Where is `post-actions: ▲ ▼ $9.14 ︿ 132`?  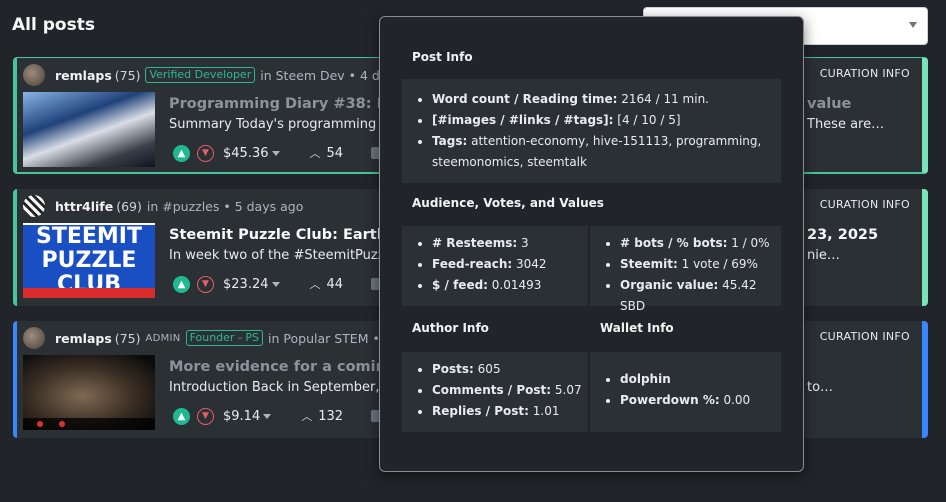
post-actions: ▲ ▼ $9.14 ︿ 132 is located at coordinates (280, 416).